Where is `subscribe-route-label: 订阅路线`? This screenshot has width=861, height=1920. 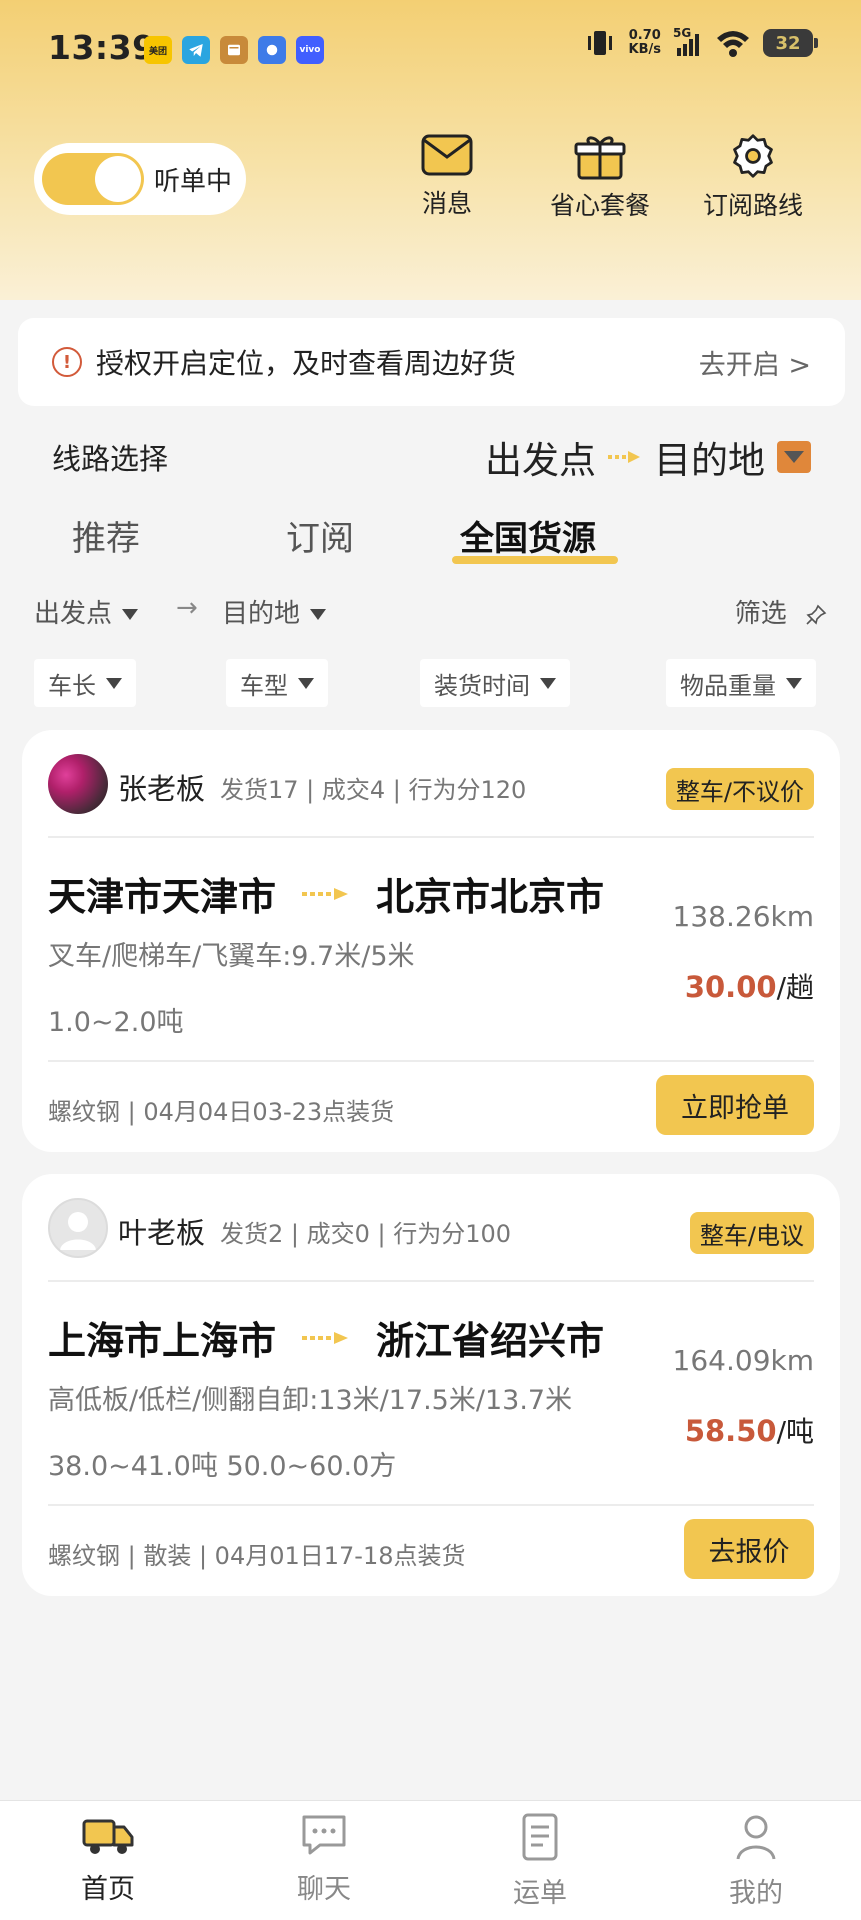
subscribe-route-label: 订阅路线 is located at coordinates (752, 205).